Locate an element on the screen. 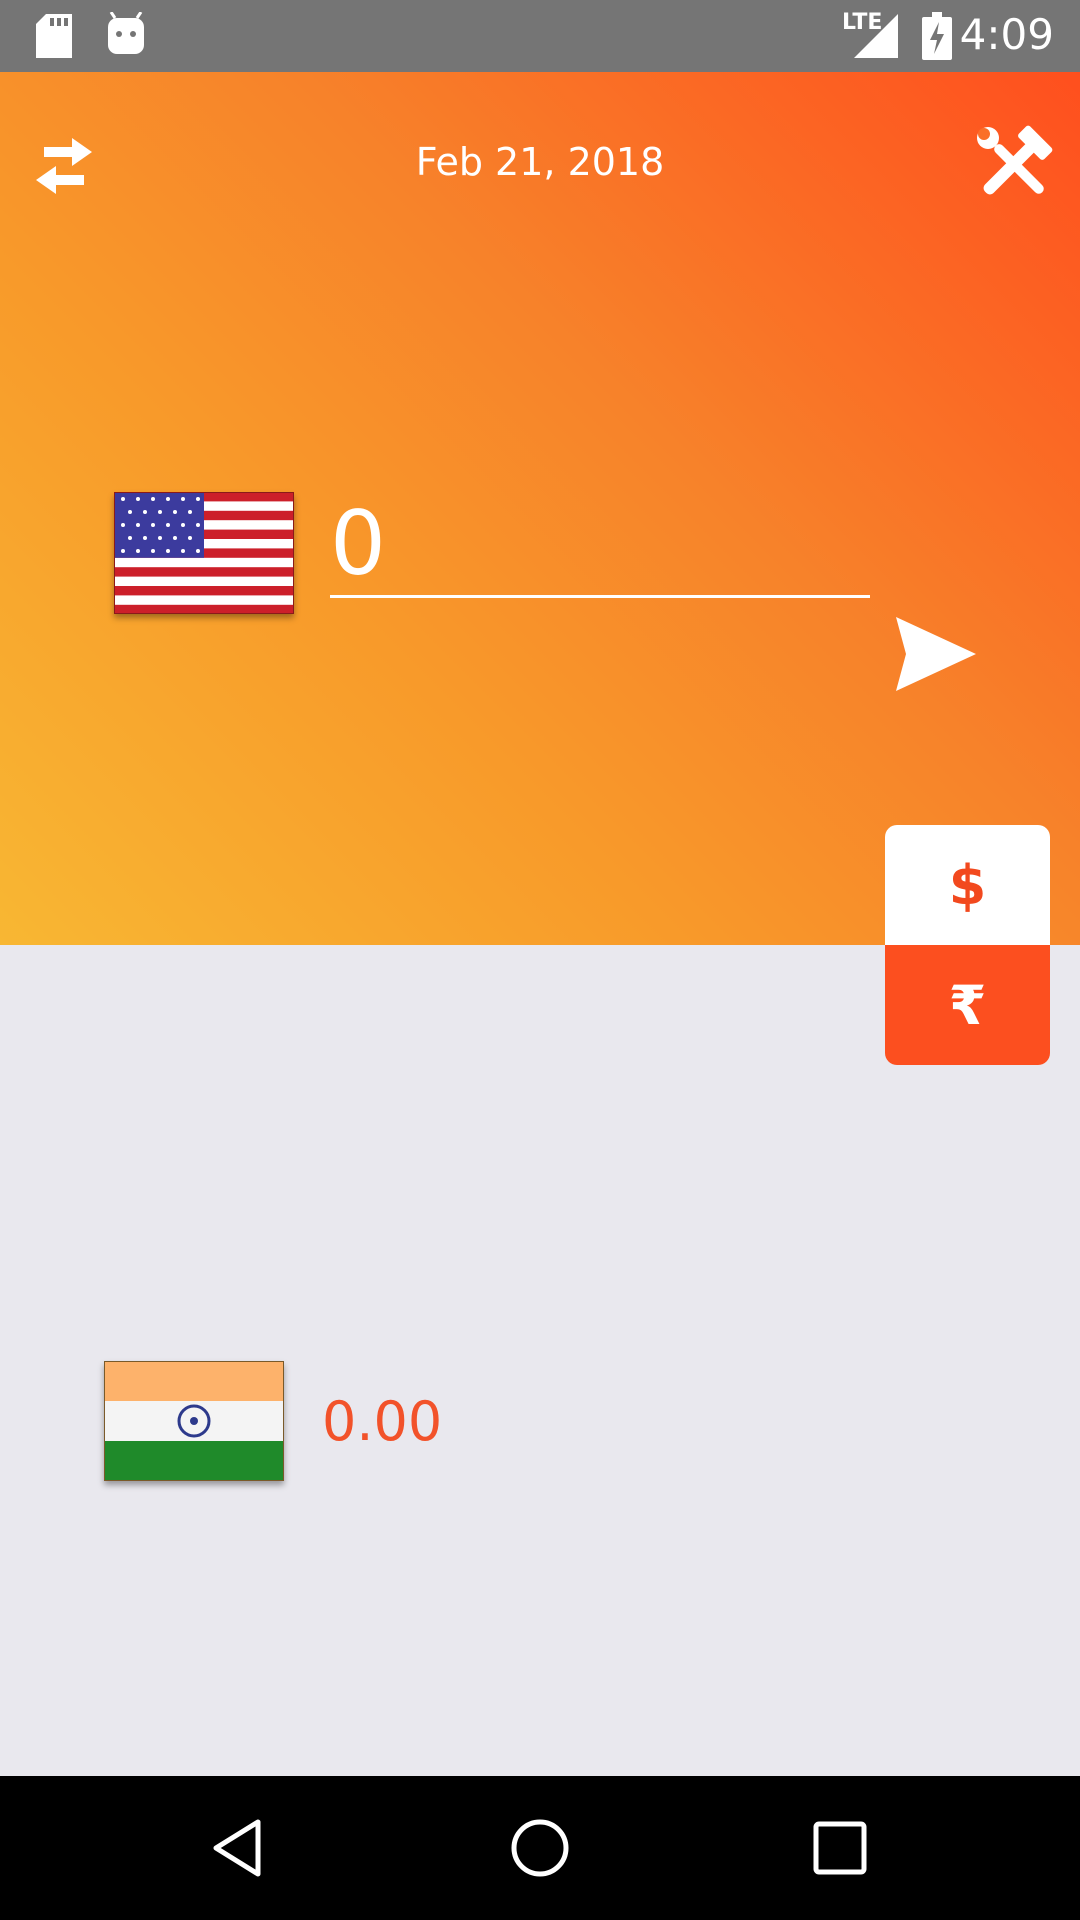 The image size is (1080, 1920). home-icon is located at coordinates (540, 1848).